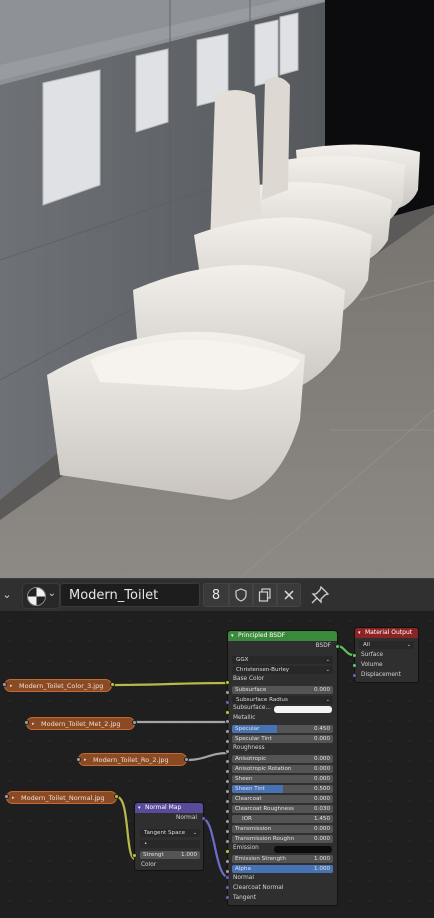  What do you see at coordinates (282, 789) in the screenshot?
I see `sheen-tint-field: Sheen Tint 0.500` at bounding box center [282, 789].